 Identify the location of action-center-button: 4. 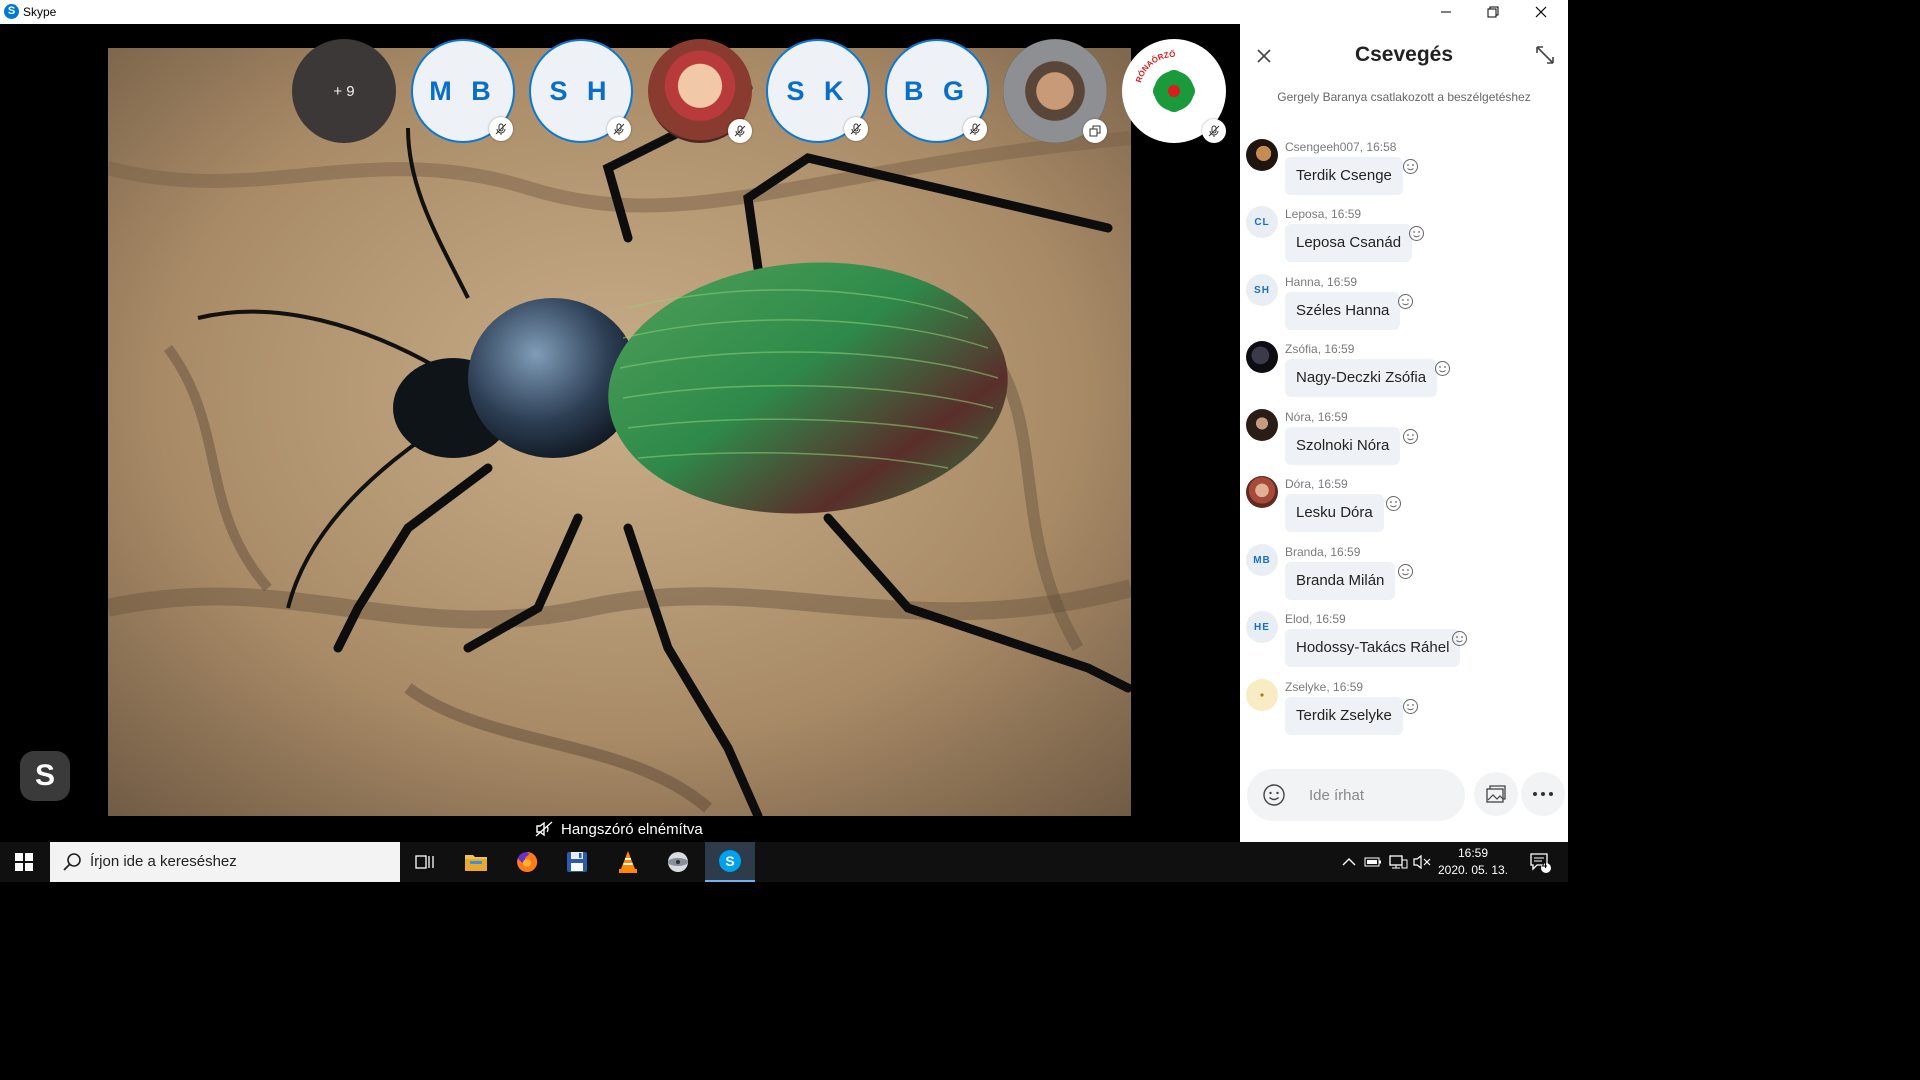
(1540, 862).